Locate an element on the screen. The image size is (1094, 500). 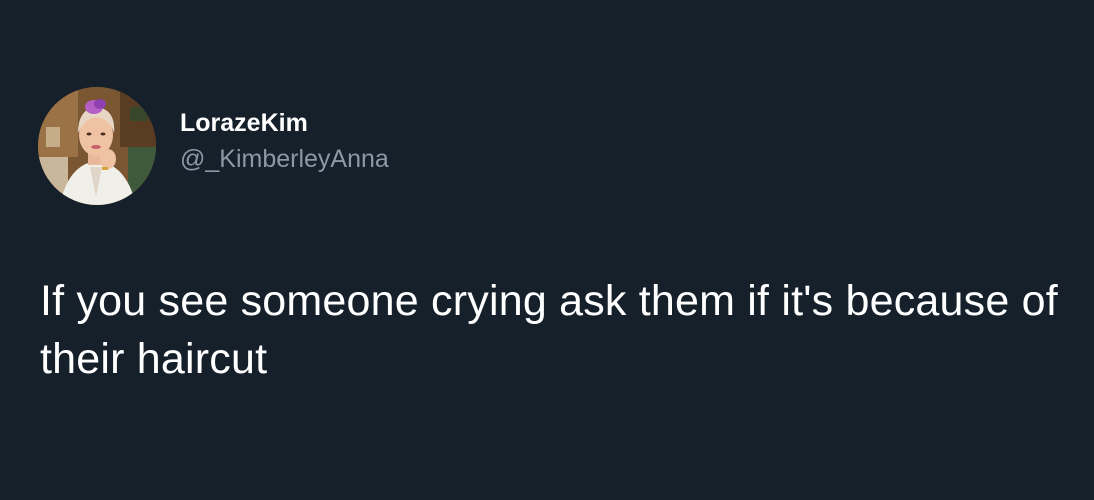
user-handle: @_KimberleyAnna is located at coordinates (284, 159).